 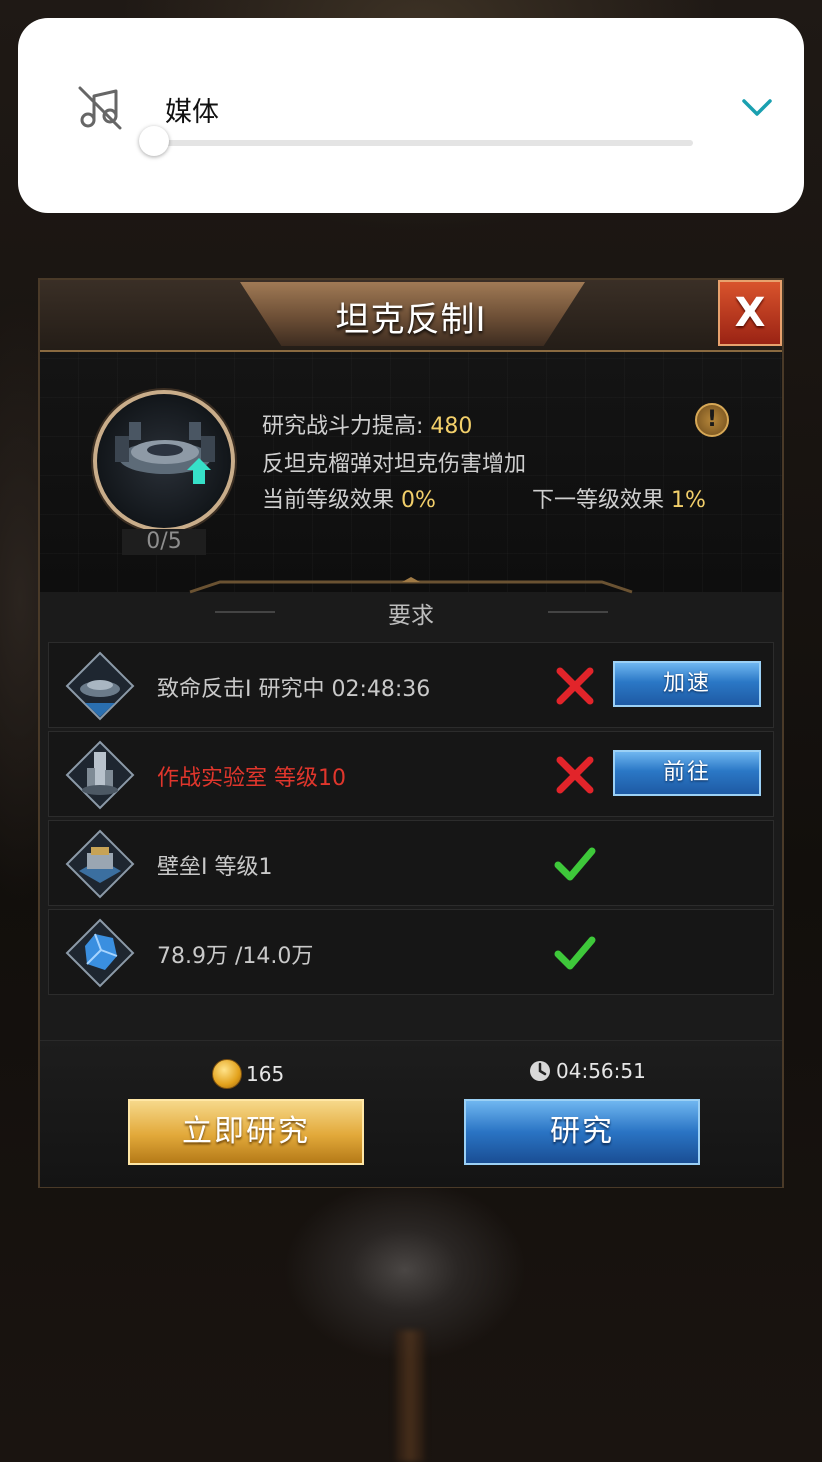 I want to click on volume-panel: 媒体, so click(x=411, y=115).